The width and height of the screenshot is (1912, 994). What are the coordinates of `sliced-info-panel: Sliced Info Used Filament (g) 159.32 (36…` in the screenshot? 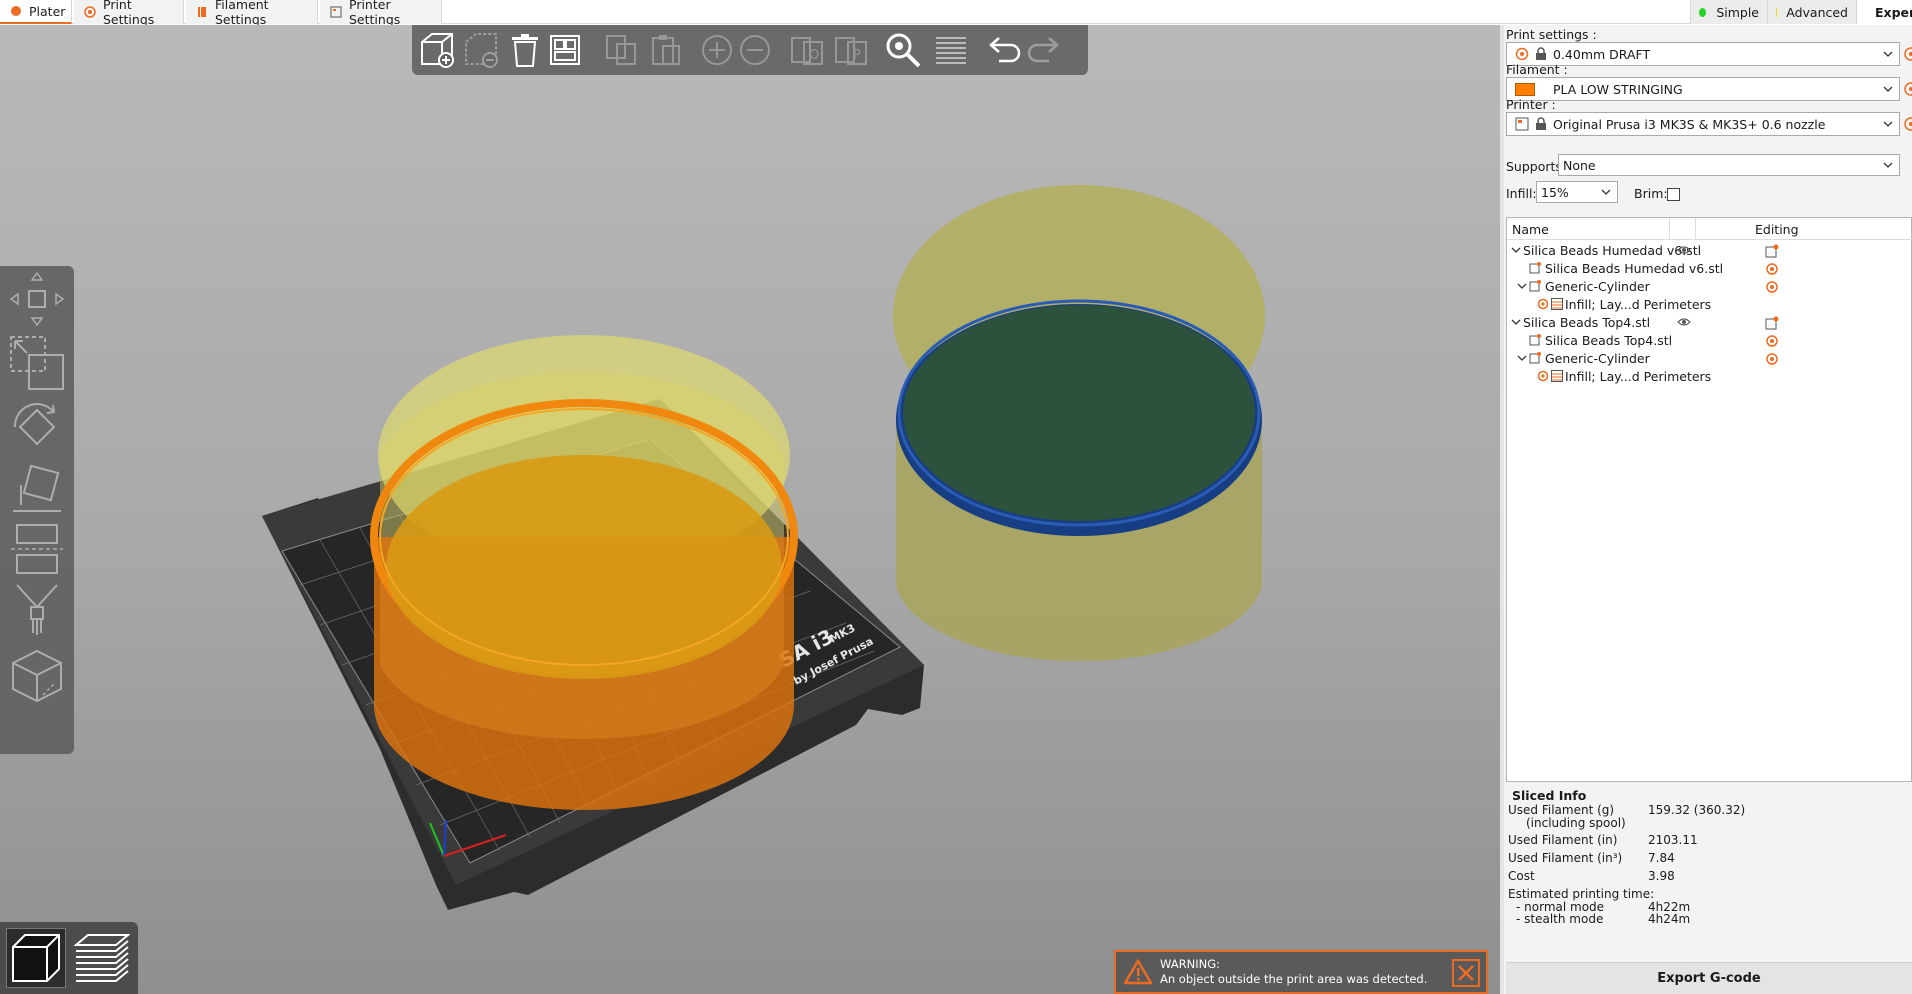 It's located at (1709, 873).